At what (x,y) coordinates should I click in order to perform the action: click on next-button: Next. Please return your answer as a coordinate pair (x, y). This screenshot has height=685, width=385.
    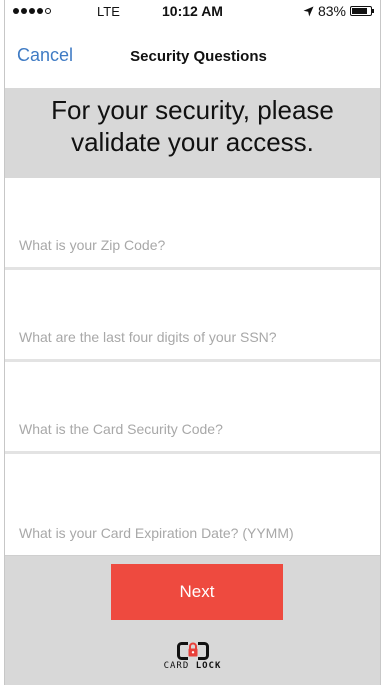
    Looking at the image, I should click on (197, 592).